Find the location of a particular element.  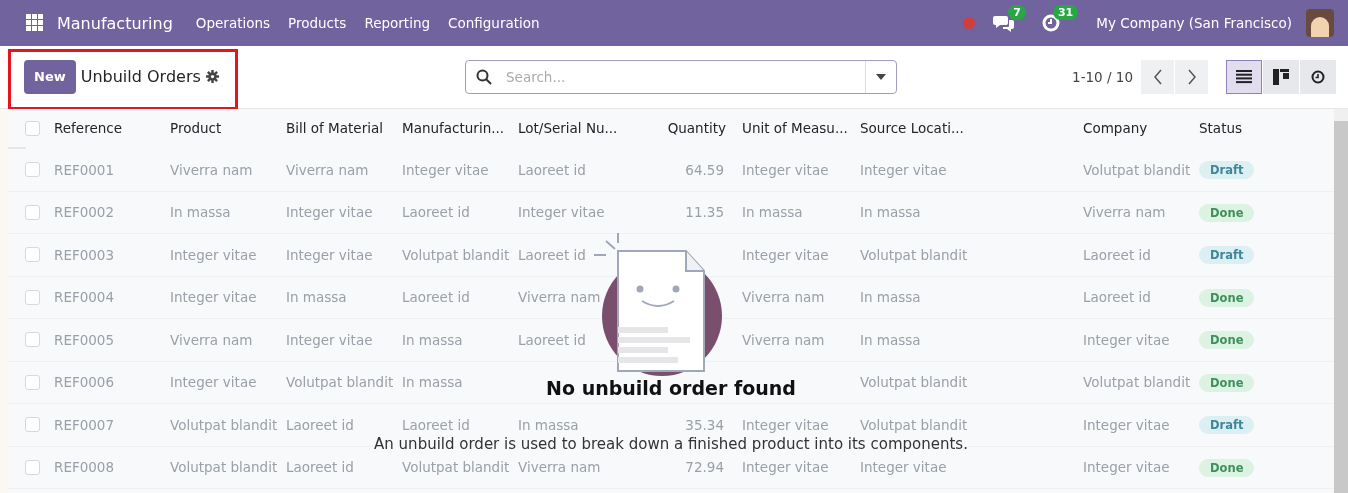

product-header: Product is located at coordinates (220, 128).